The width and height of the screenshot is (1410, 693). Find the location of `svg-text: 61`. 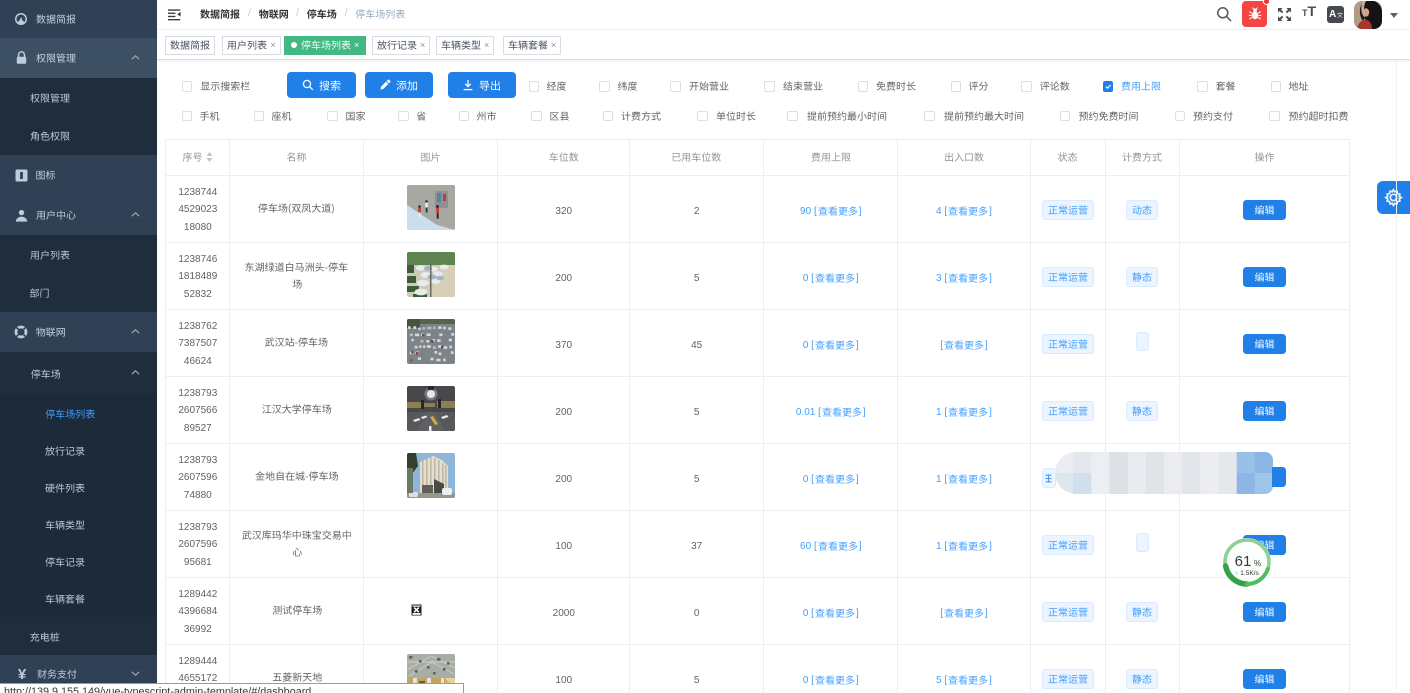

svg-text: 61 is located at coordinates (1243, 561).